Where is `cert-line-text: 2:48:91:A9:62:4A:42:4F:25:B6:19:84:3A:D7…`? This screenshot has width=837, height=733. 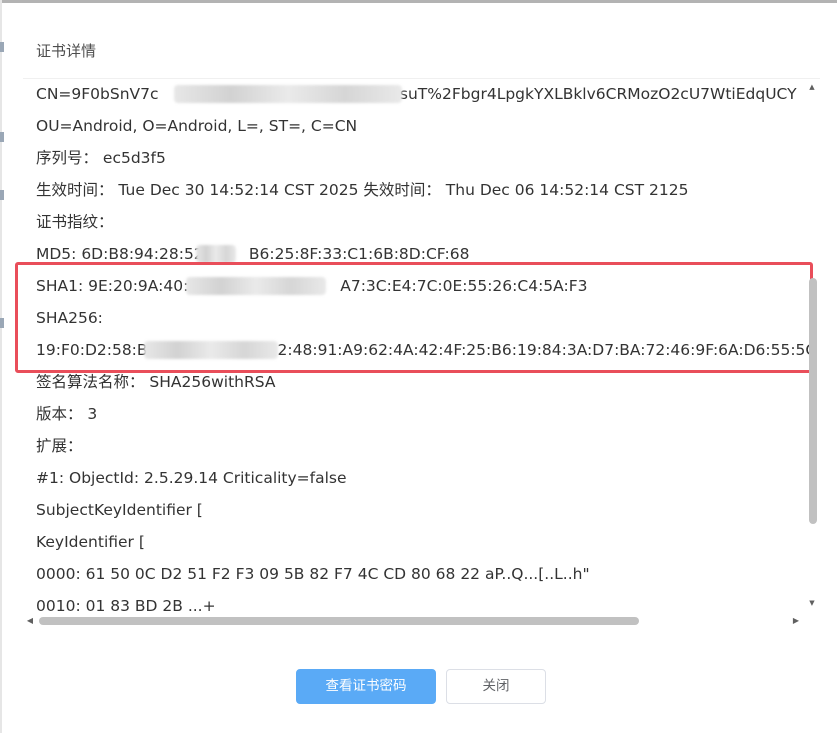
cert-line-text: 2:48:91:A9:62:4A:42:4F:25:B6:19:84:3A:D7… is located at coordinates (547, 350).